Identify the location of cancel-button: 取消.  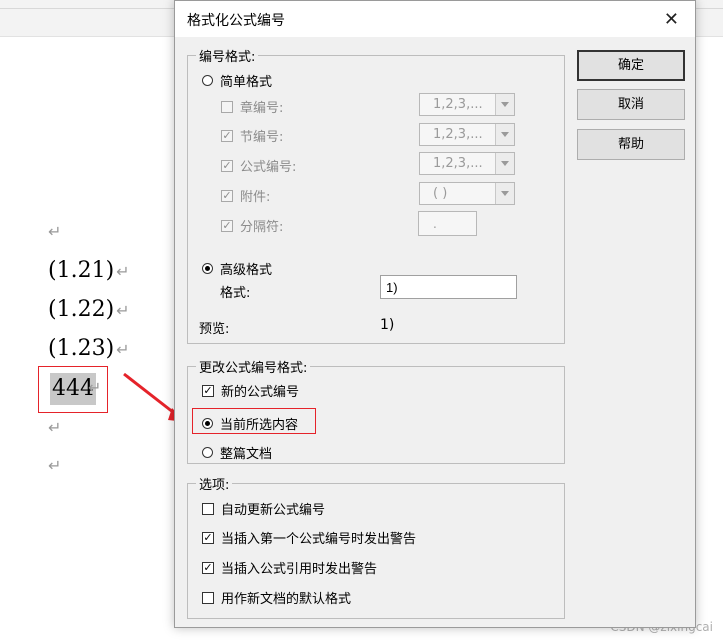
(631, 104).